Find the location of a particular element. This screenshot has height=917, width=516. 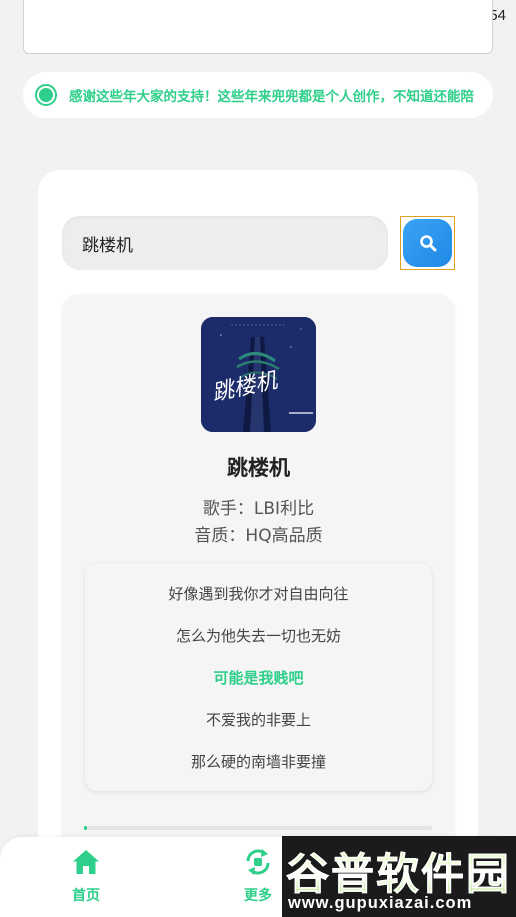

notice-dot-icon is located at coordinates (46, 95).